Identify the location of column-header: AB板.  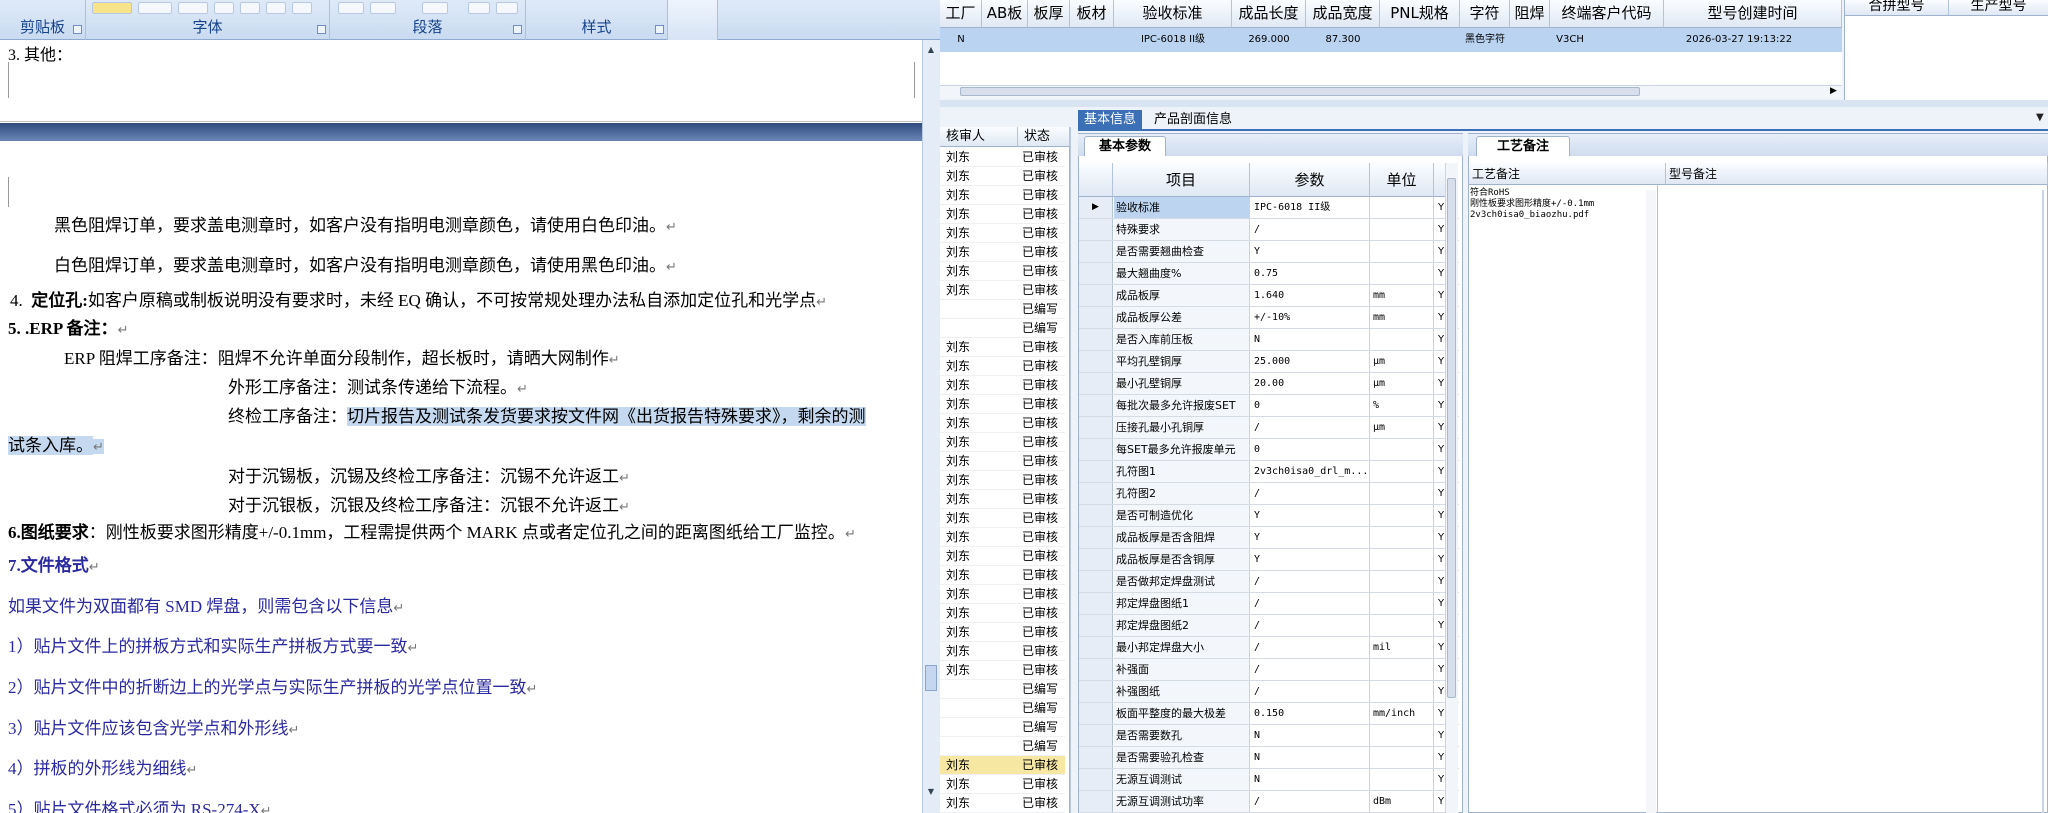
(1005, 14).